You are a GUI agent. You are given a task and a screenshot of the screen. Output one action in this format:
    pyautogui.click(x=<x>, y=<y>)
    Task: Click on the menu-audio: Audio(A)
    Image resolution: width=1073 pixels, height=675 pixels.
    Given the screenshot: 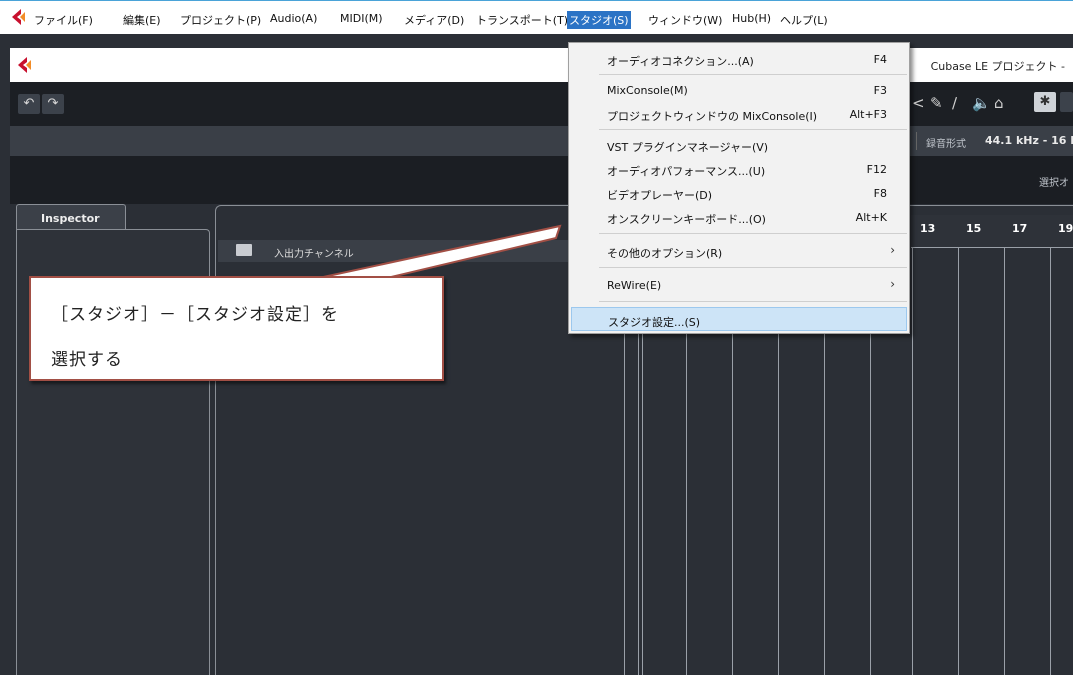 What is the action you would take?
    pyautogui.click(x=293, y=18)
    